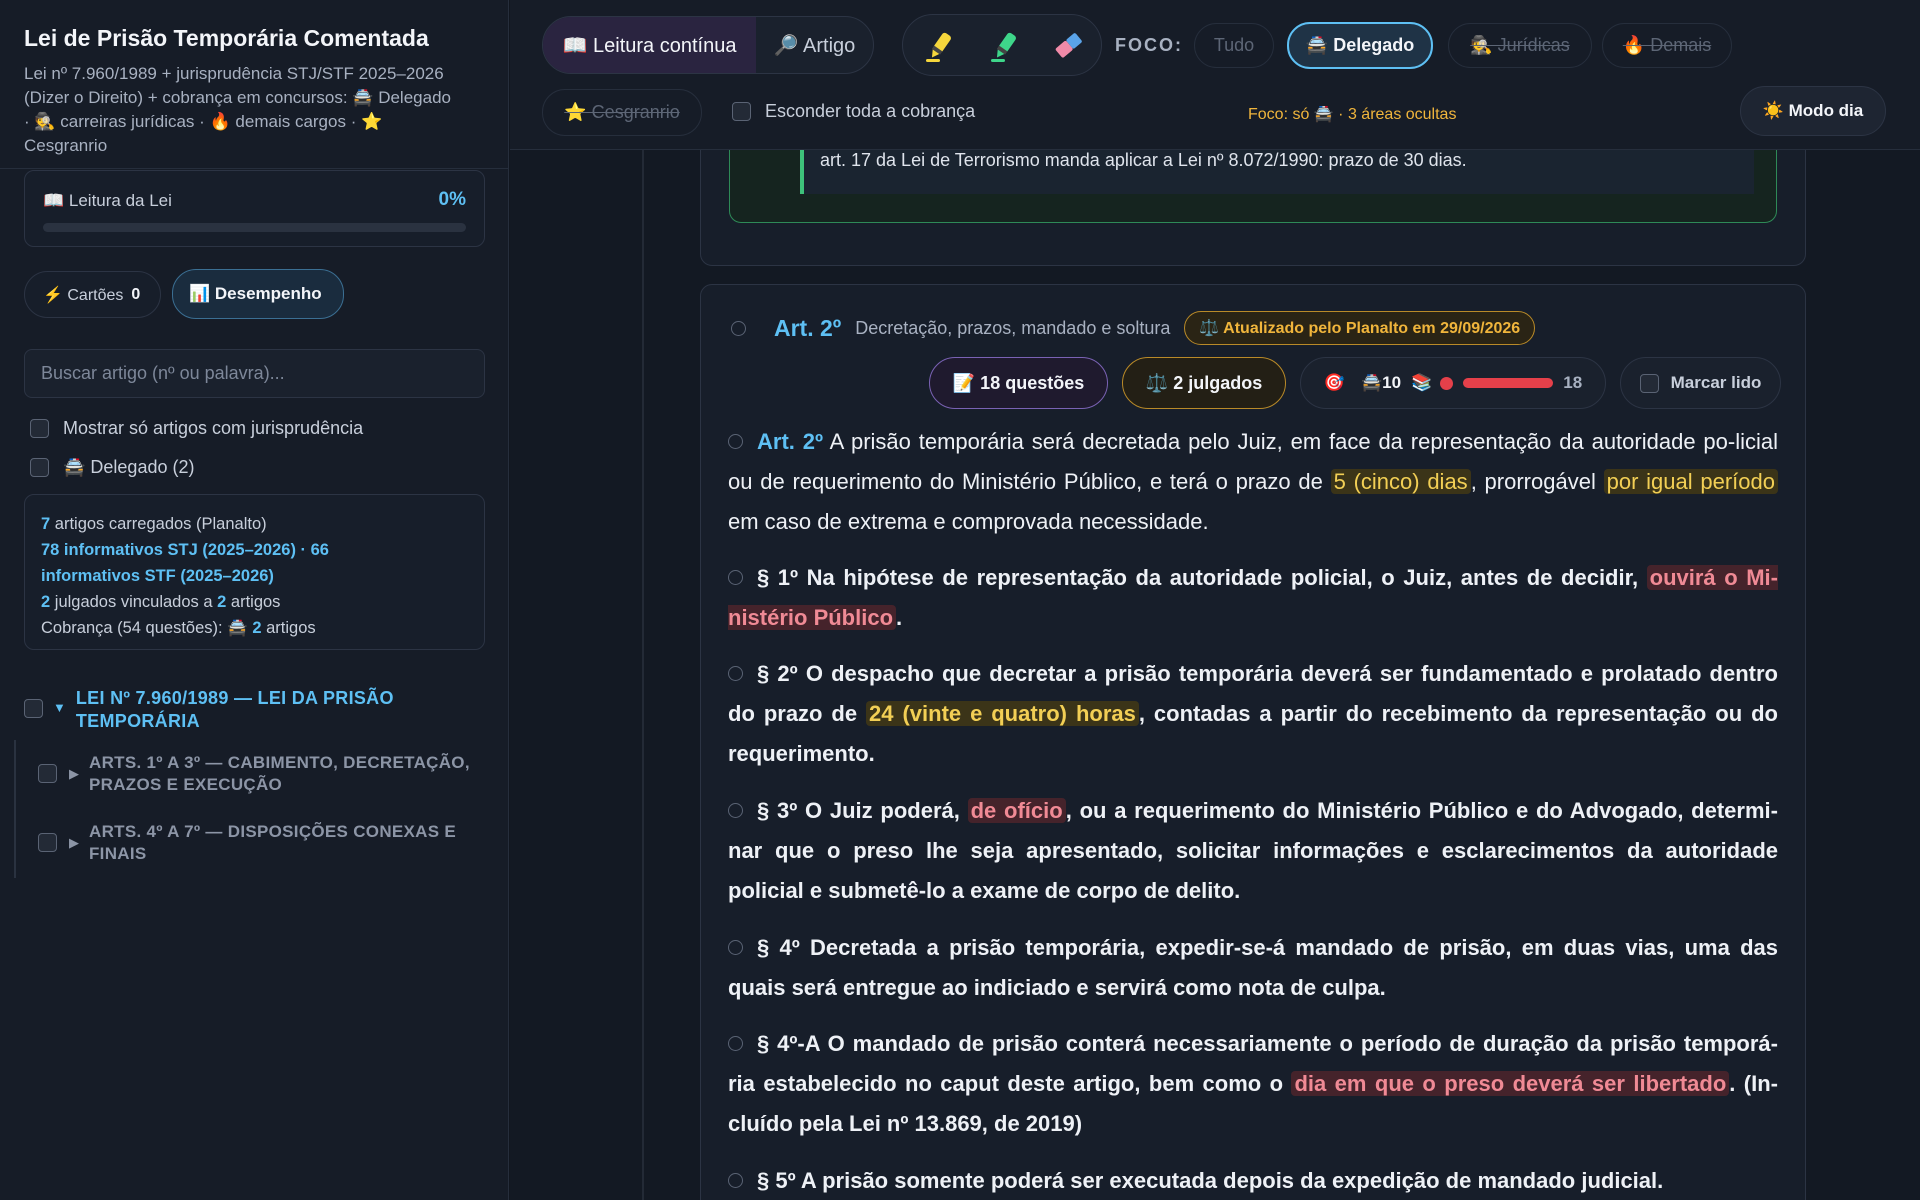 This screenshot has height=1200, width=1920. Describe the element at coordinates (940, 46) in the screenshot. I see `yellow-highlighter-icon` at that location.